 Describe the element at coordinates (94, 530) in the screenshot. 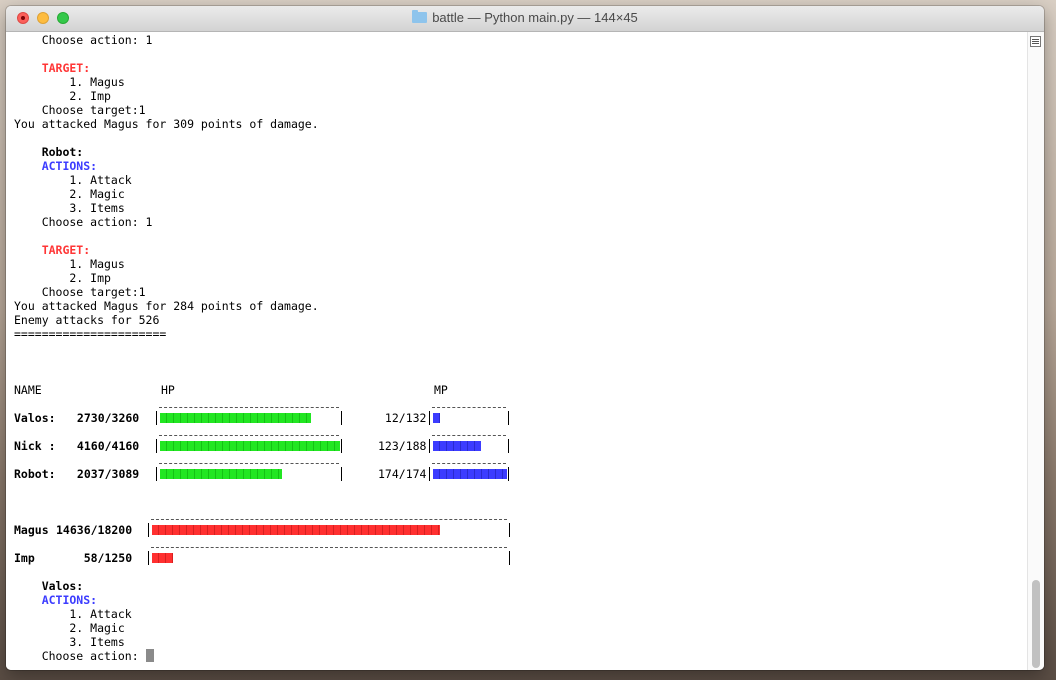

I see `enemy-hp-value: 14636/18200` at that location.